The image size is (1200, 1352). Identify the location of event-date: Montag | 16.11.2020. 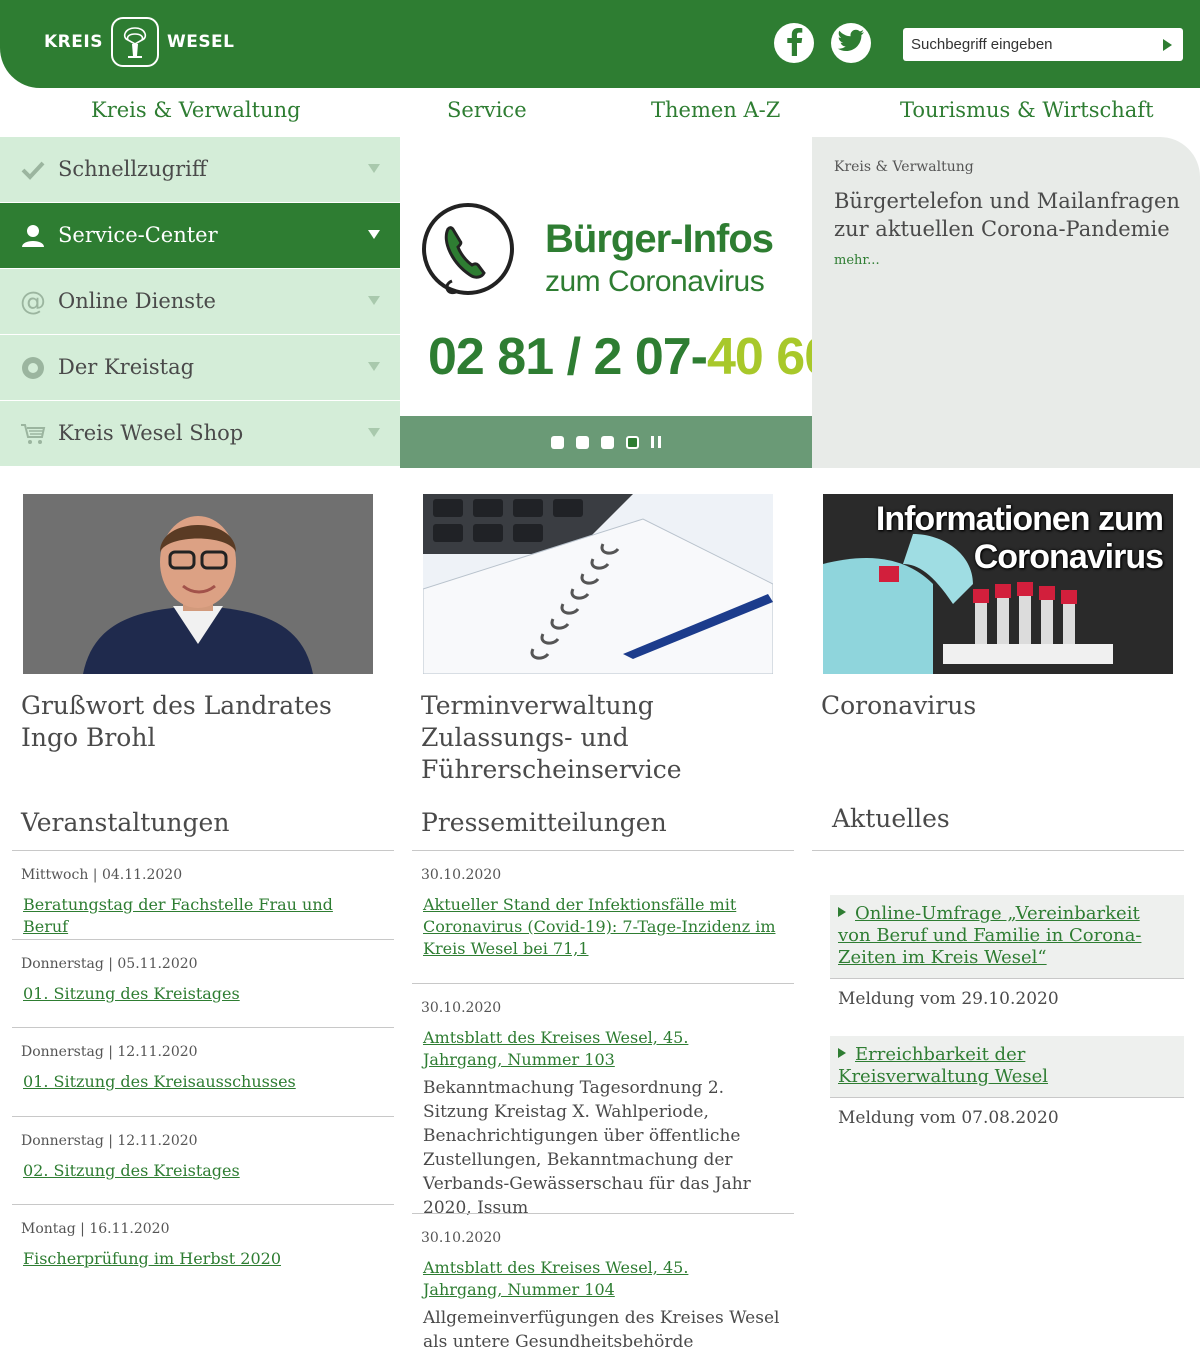
(95, 1229).